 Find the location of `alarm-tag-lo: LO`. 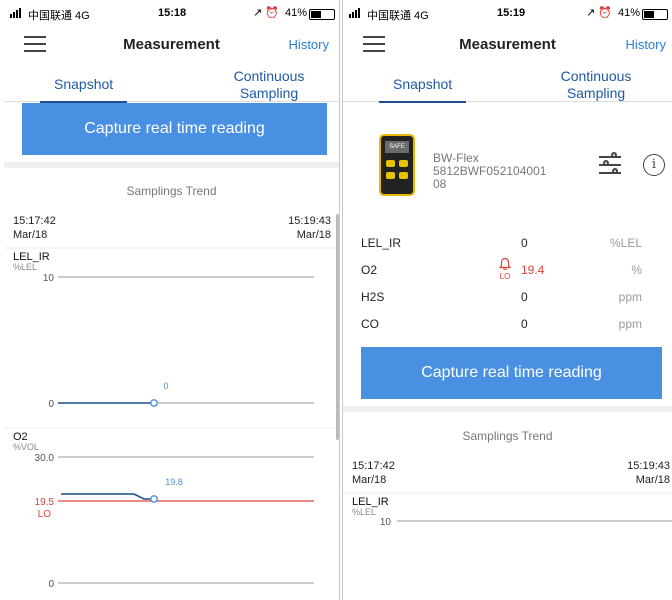

alarm-tag-lo: LO is located at coordinates (45, 514).